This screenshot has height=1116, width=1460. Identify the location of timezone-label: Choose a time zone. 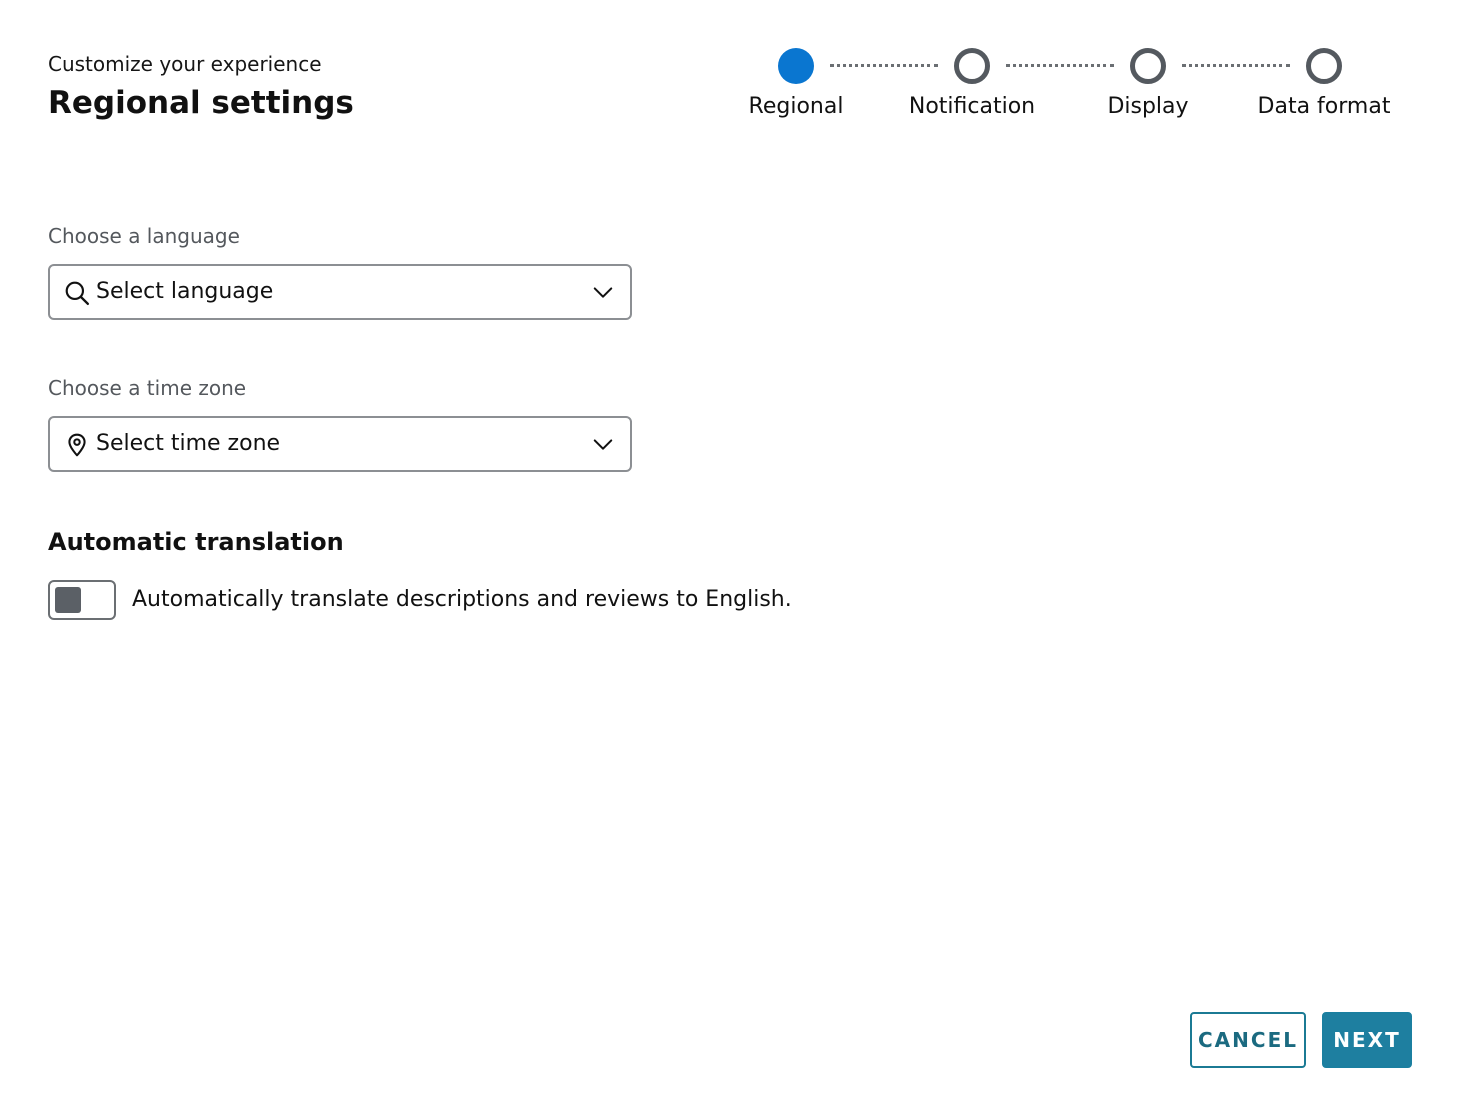
(147, 388).